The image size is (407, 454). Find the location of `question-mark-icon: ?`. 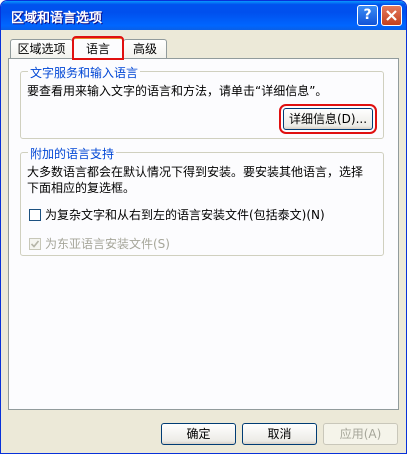

question-mark-icon: ? is located at coordinates (367, 15).